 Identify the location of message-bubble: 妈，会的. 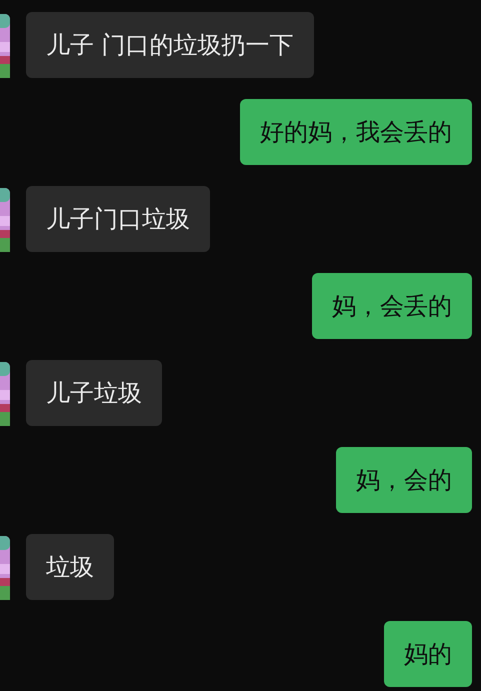
(404, 480).